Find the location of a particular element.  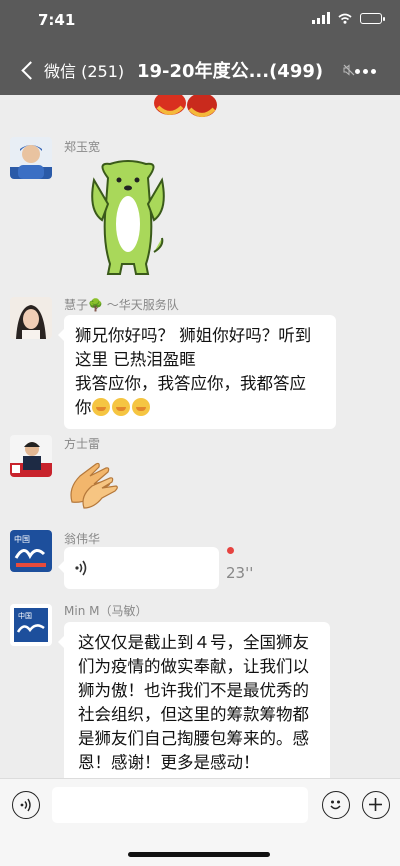

back-button: 微信 (251) is located at coordinates (73, 70).